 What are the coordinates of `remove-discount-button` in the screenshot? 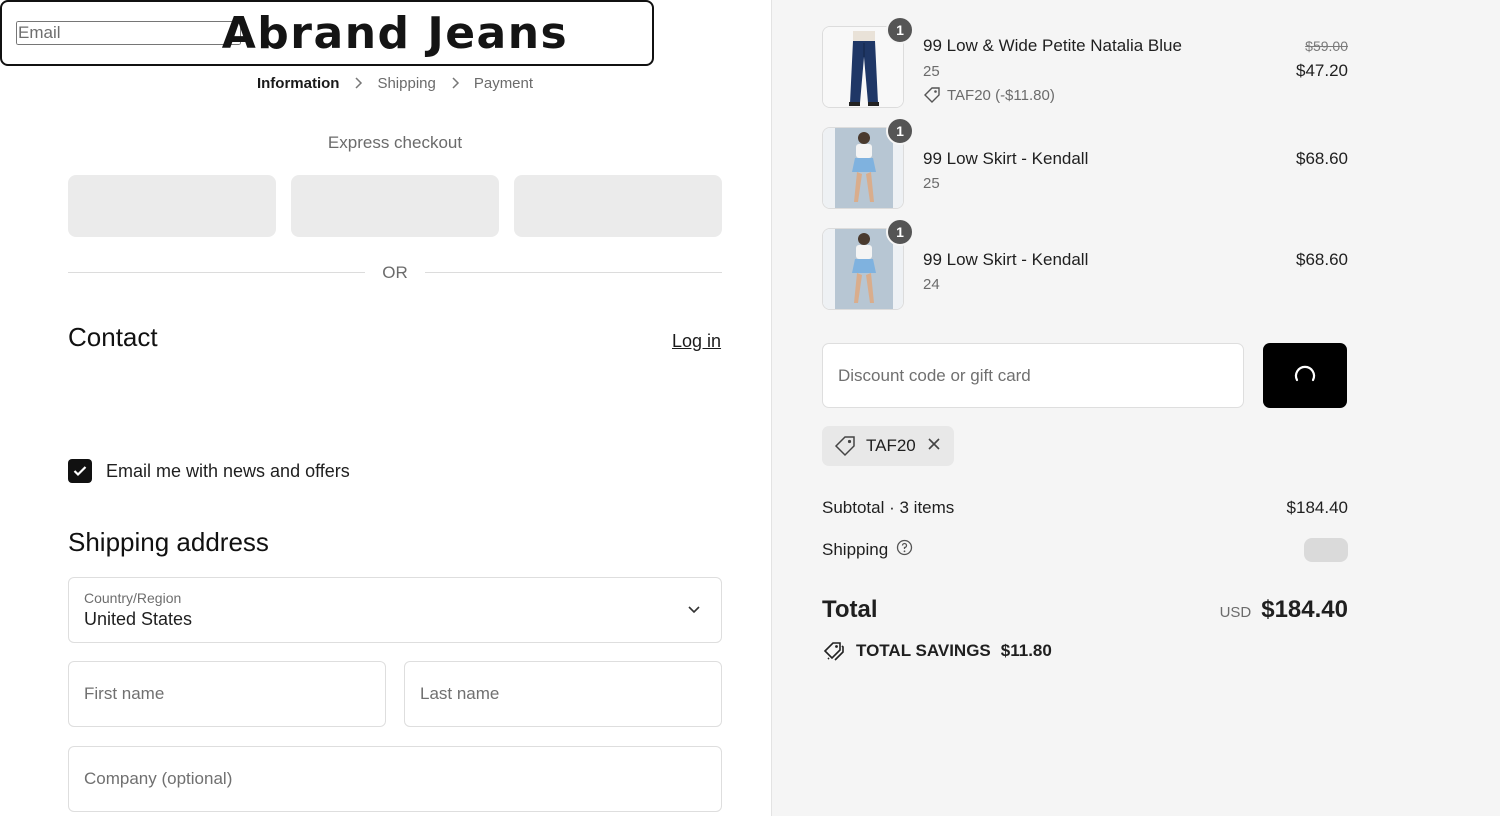 It's located at (934, 446).